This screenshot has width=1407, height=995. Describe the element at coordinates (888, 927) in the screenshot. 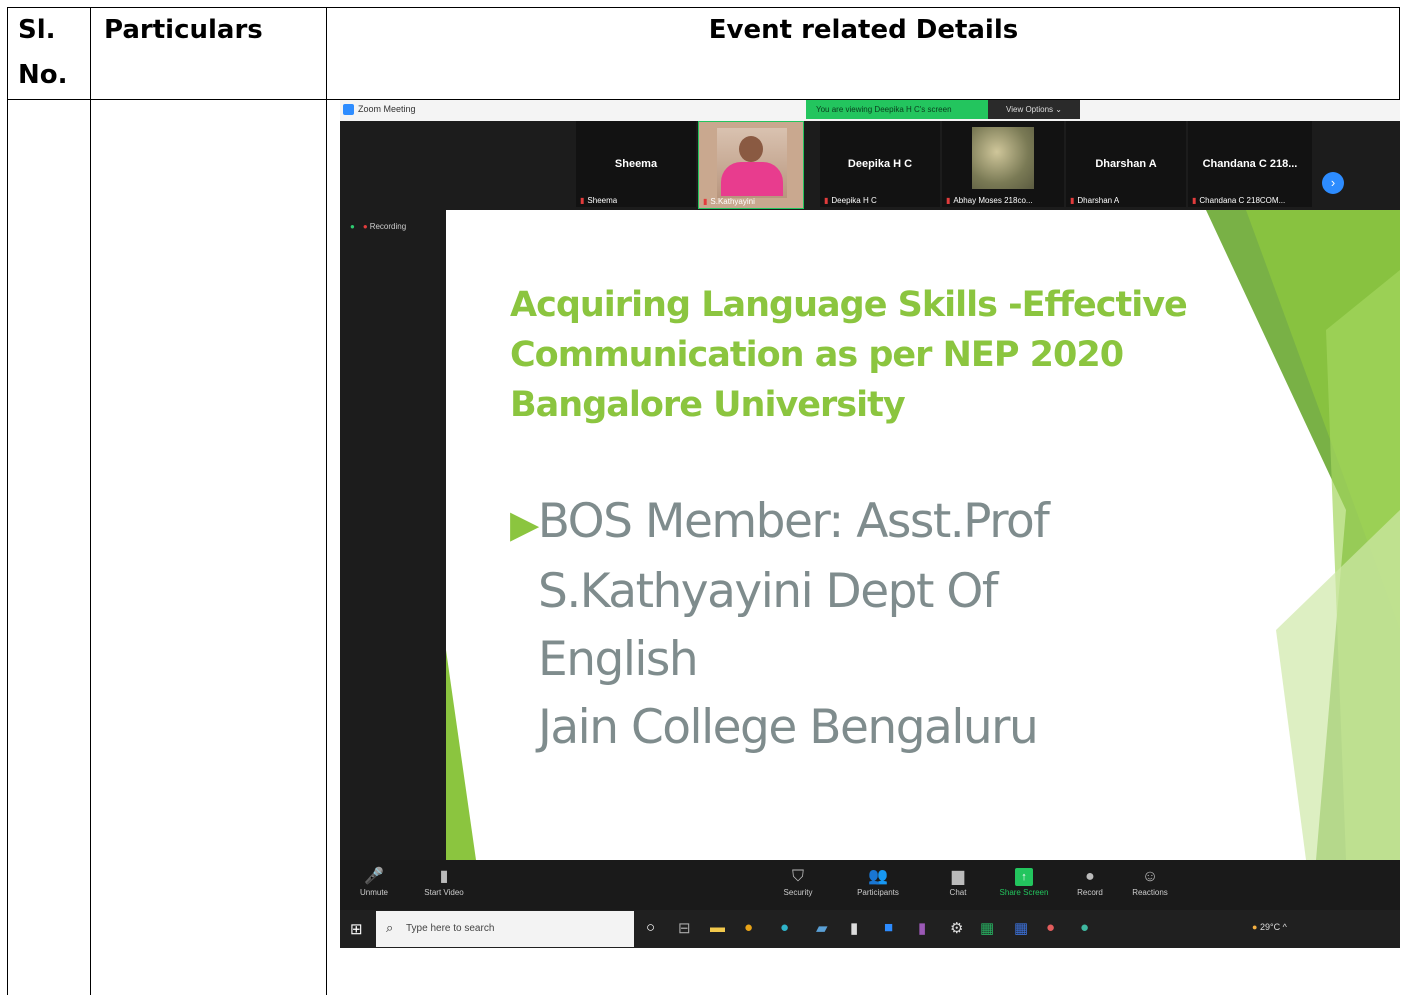

I see `zoom-taskbar-icon: ■` at that location.